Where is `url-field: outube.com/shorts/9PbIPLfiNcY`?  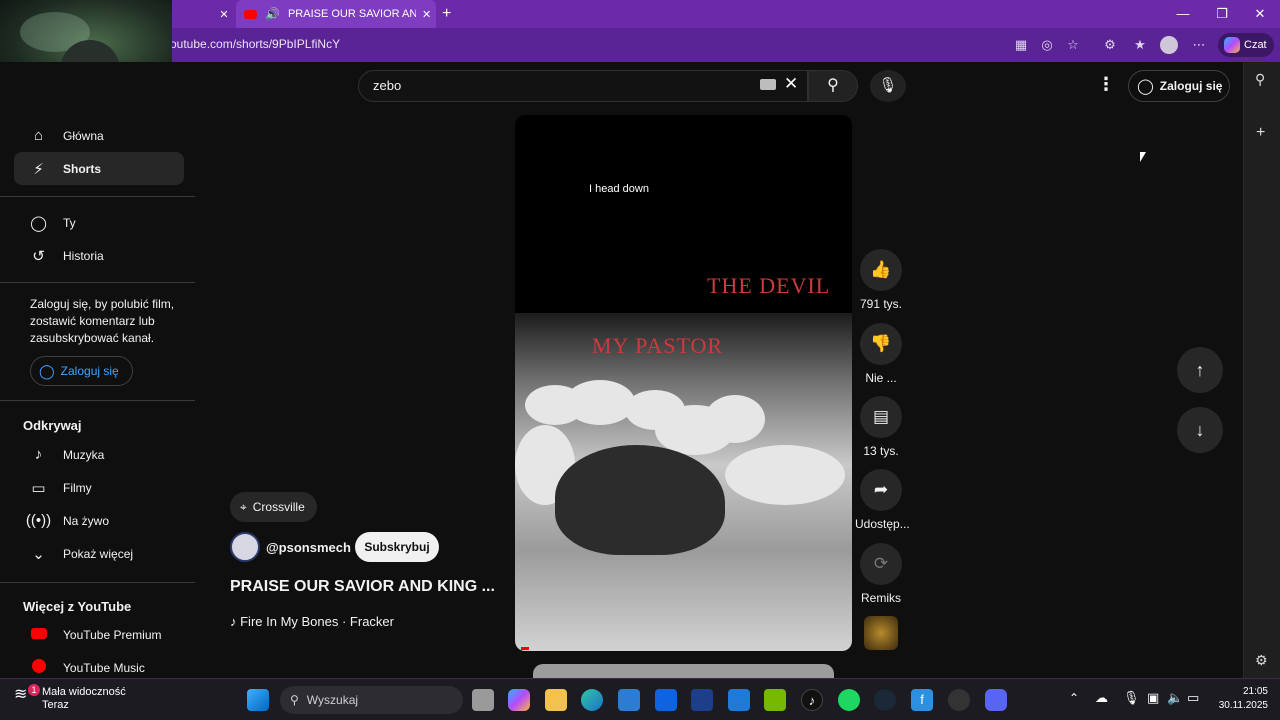
url-field: outube.com/shorts/9PbIPLfiNcY is located at coordinates (255, 44).